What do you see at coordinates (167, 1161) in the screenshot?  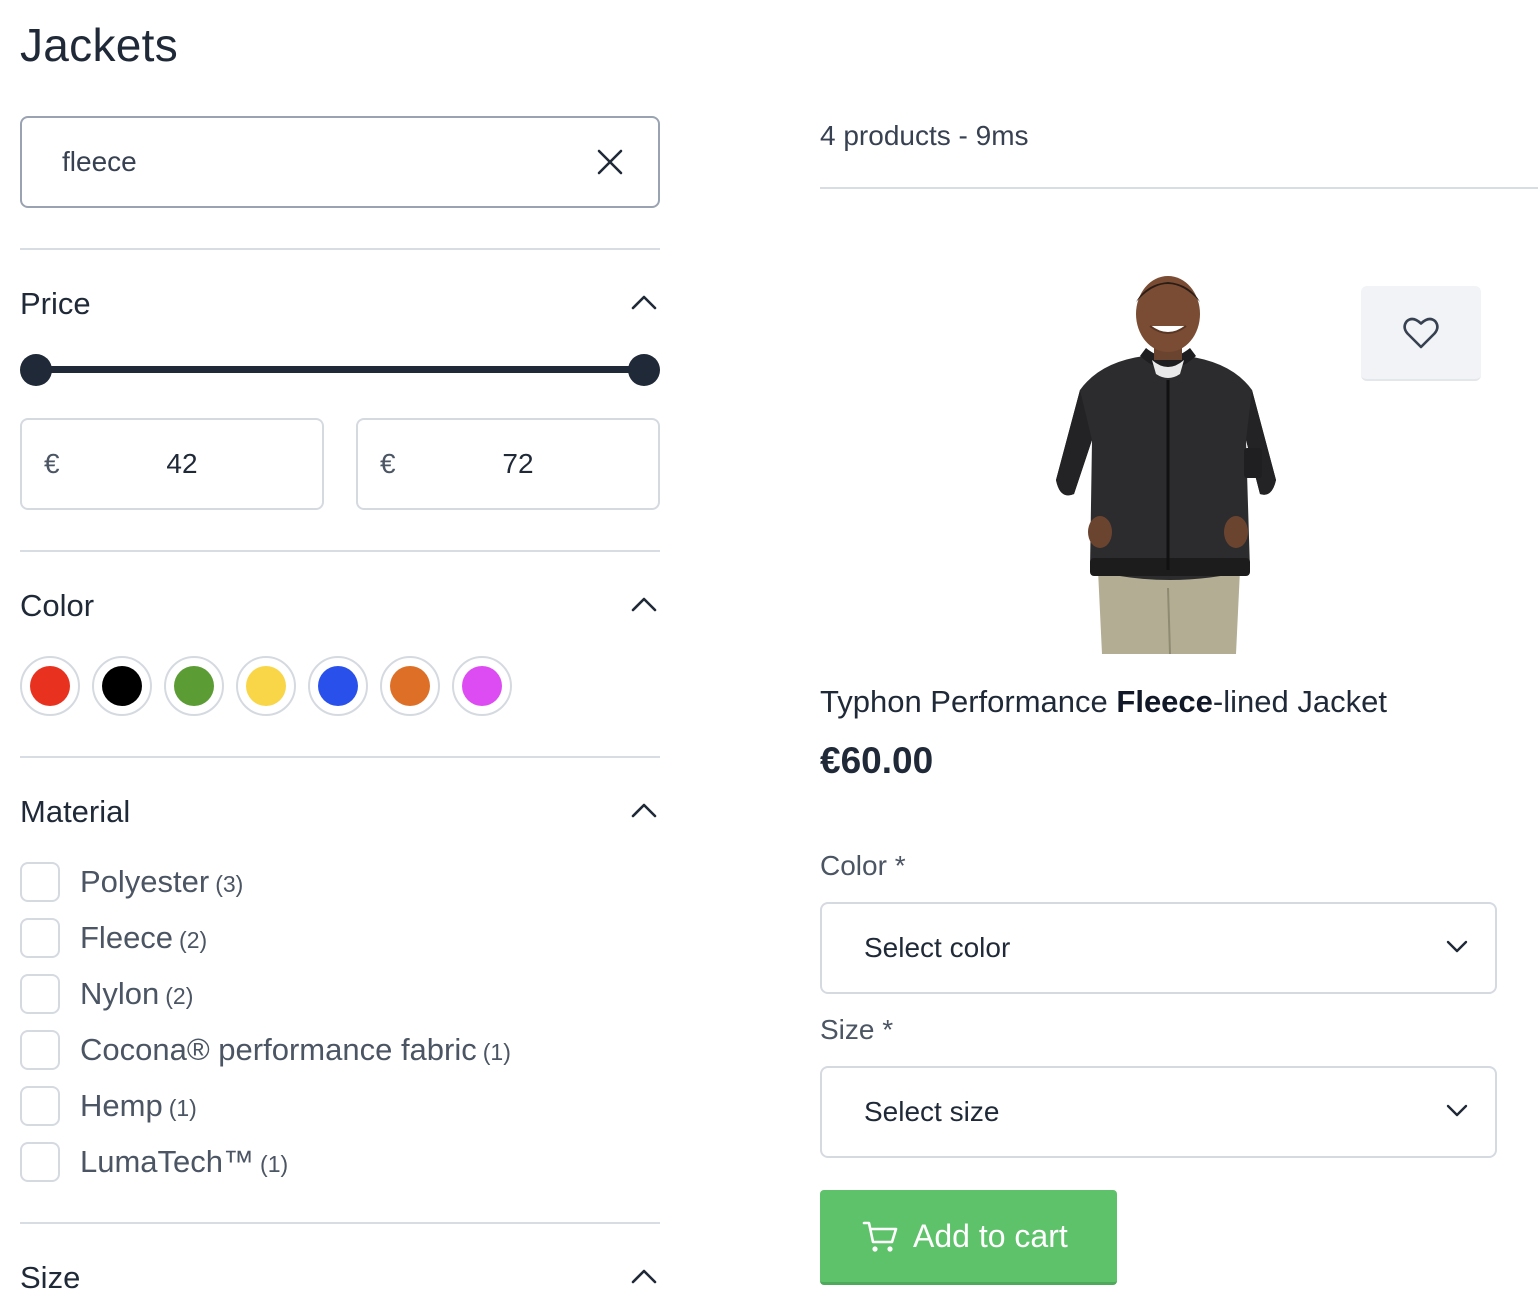 I see `material-option-name: LumaTech™` at bounding box center [167, 1161].